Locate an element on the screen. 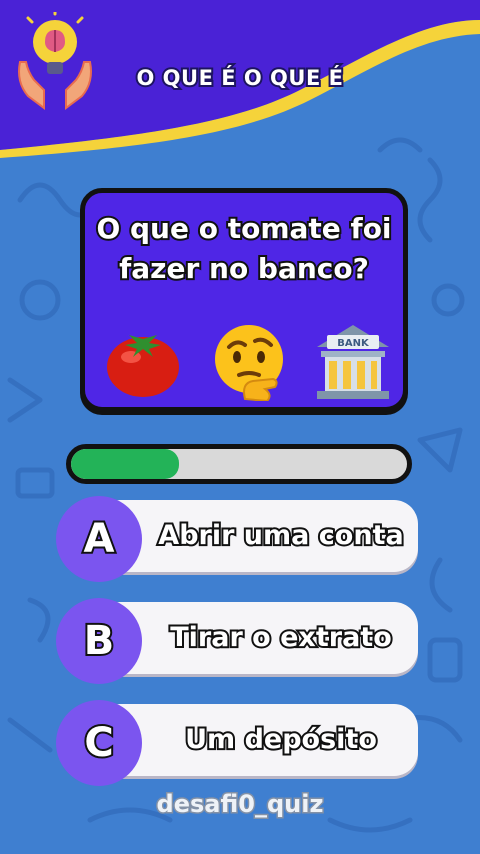 The width and height of the screenshot is (480, 854). answer-letter: B is located at coordinates (99, 641).